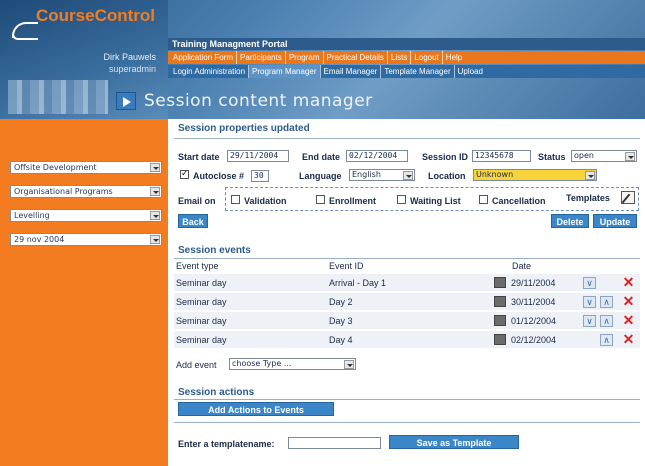  What do you see at coordinates (261, 57) in the screenshot?
I see `nav-participants: Participants` at bounding box center [261, 57].